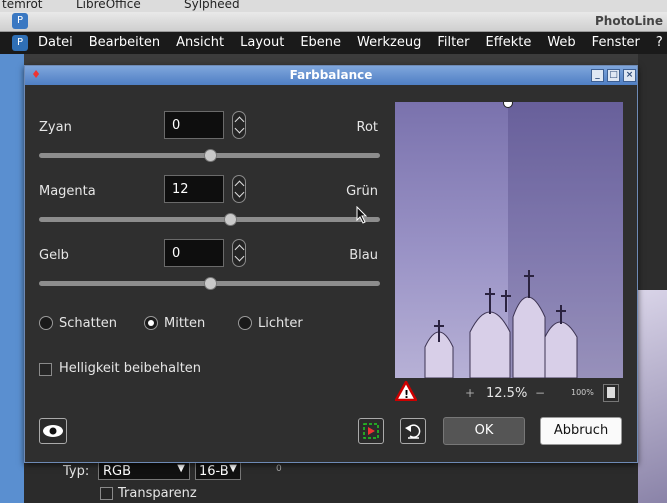 This screenshot has height=503, width=667. What do you see at coordinates (509, 43) in the screenshot?
I see `menu-item: Effekte` at bounding box center [509, 43].